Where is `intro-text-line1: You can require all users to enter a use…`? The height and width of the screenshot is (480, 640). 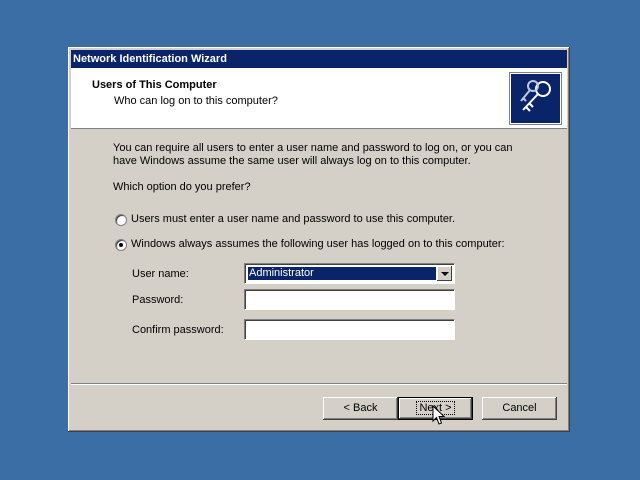
intro-text-line1: You can require all users to enter a use… is located at coordinates (313, 148).